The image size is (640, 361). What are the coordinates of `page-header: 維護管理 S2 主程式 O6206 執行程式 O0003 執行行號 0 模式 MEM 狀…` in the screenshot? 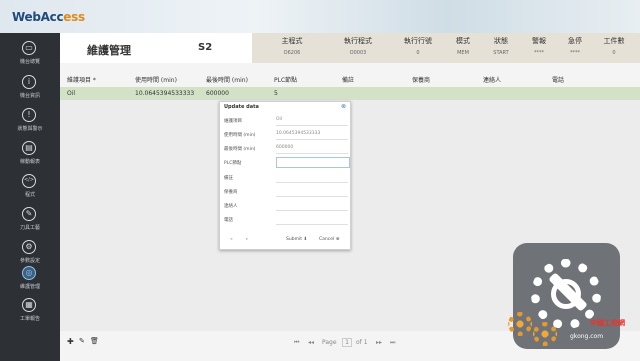 It's located at (350, 48).